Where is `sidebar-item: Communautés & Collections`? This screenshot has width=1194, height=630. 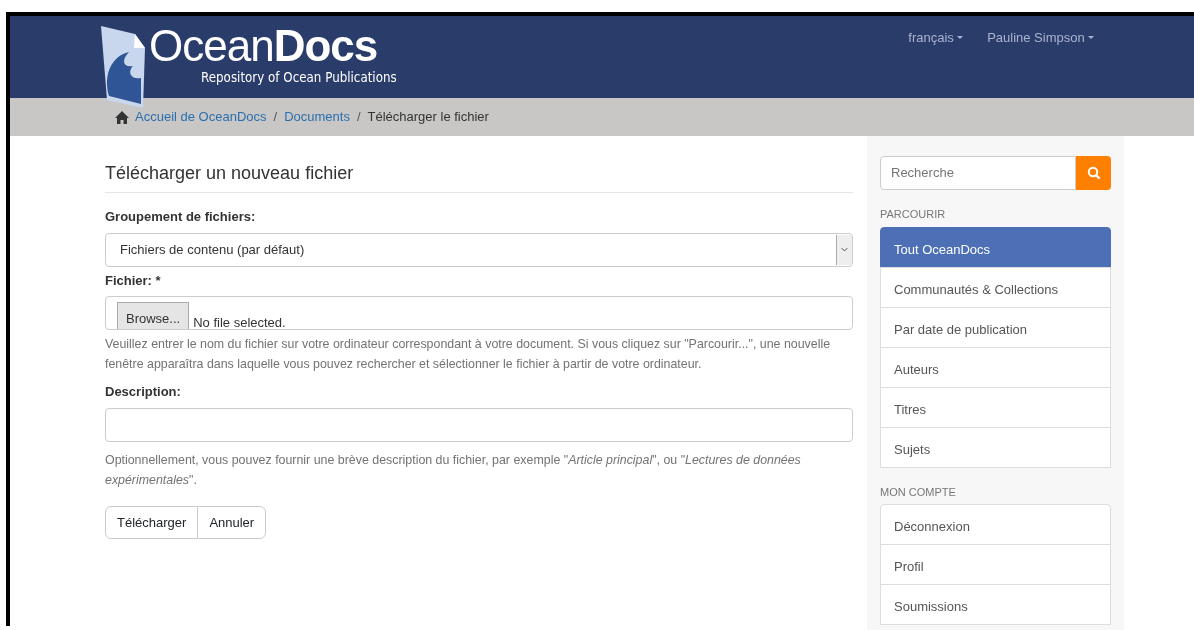
sidebar-item: Communautés & Collections is located at coordinates (995, 287).